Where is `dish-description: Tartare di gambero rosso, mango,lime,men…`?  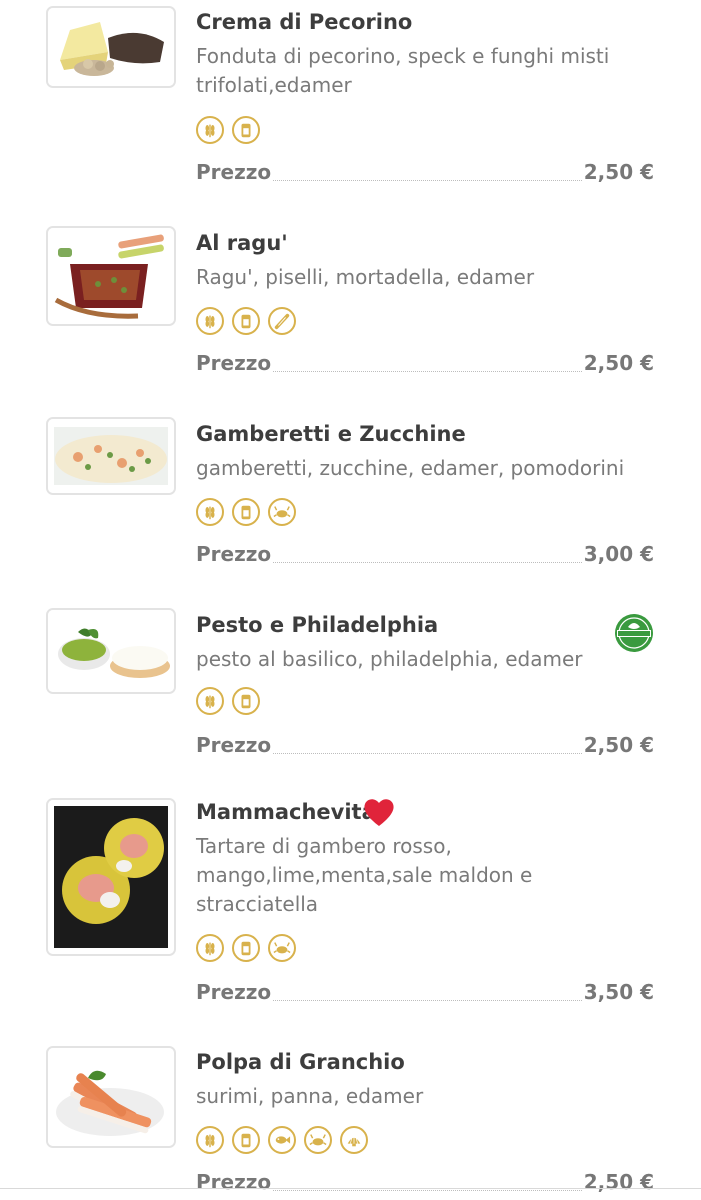 dish-description: Tartare di gambero rosso, mango,lime,men… is located at coordinates (364, 875).